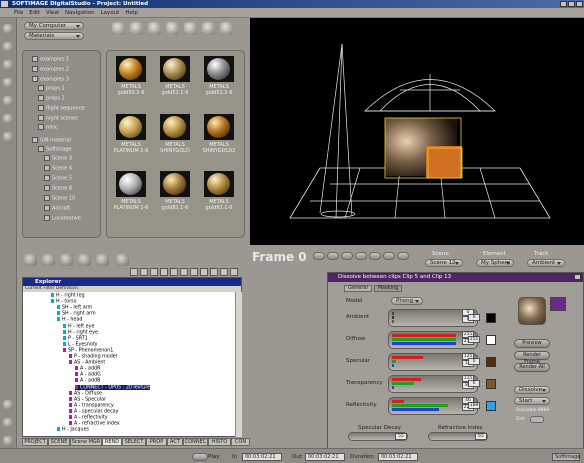 The image size is (584, 463). Describe the element at coordinates (102, 260) in the screenshot. I see `wrench-icon` at that location.